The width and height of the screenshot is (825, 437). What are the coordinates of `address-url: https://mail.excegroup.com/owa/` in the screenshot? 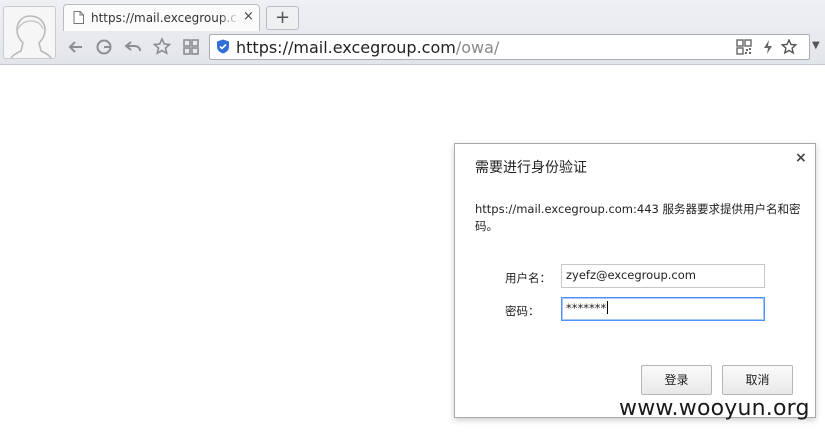 It's located at (367, 47).